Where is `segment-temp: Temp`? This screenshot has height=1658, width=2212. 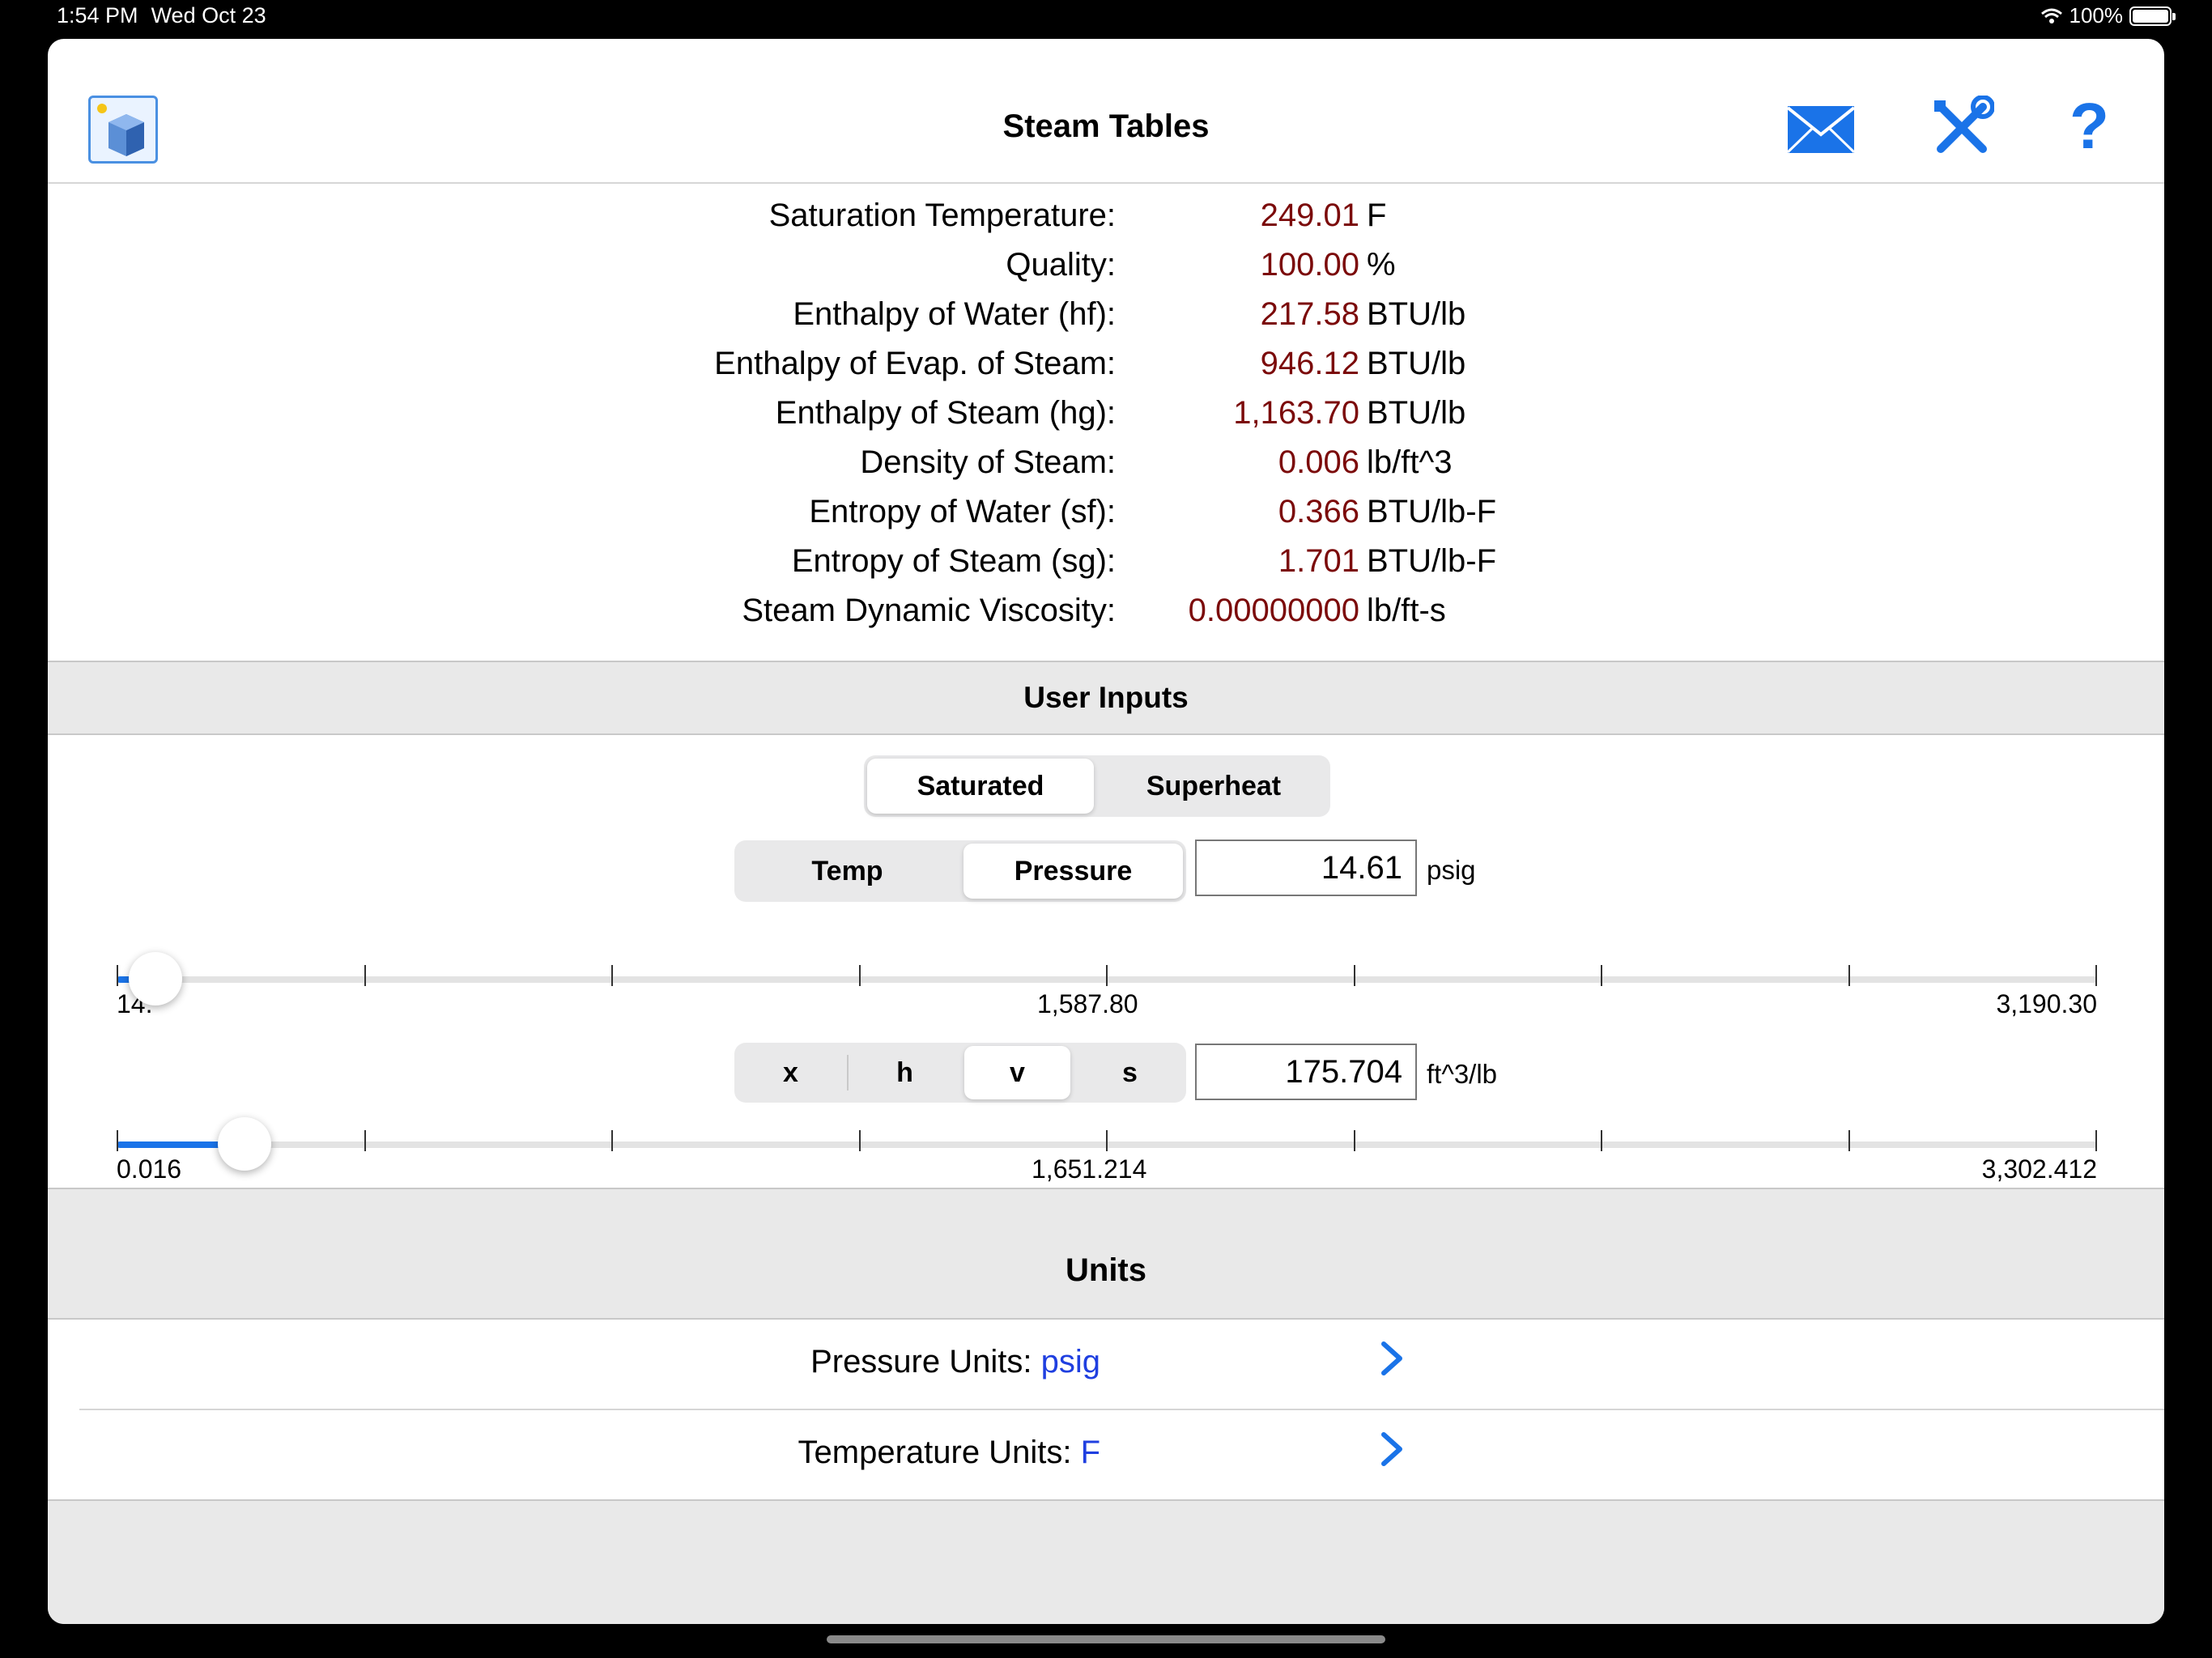
segment-temp: Temp is located at coordinates (848, 871).